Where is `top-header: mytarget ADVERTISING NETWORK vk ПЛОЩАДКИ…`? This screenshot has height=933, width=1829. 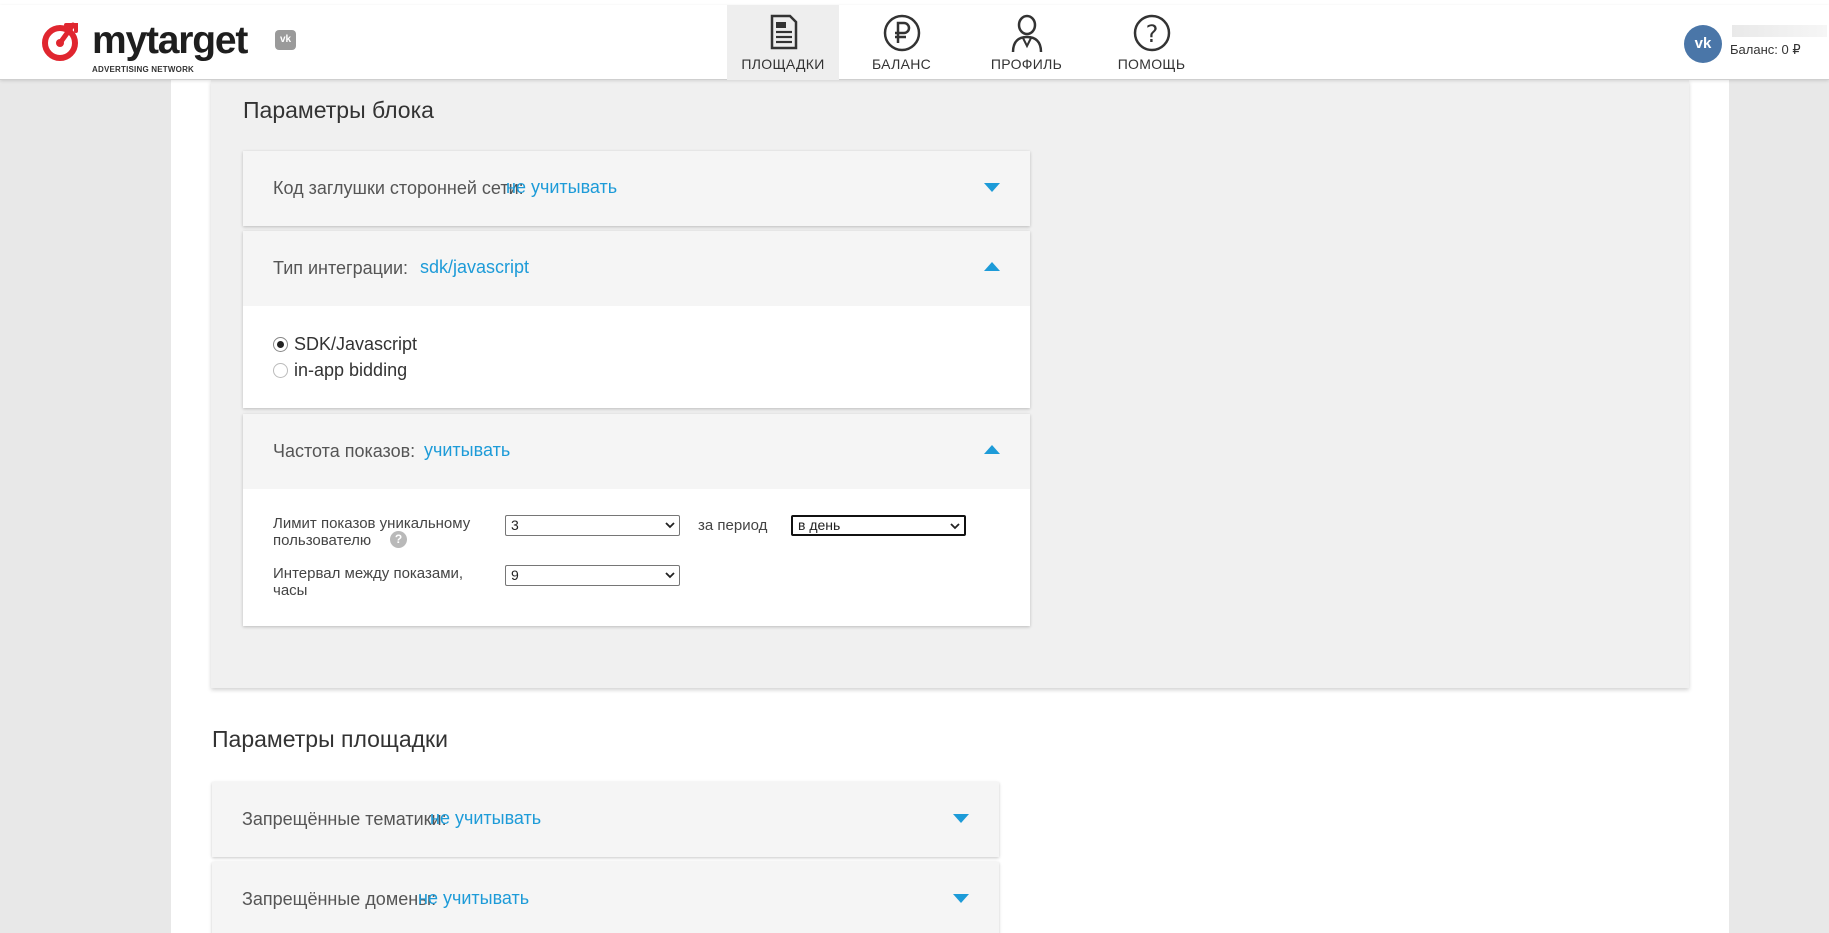 top-header: mytarget ADVERTISING NETWORK vk ПЛОЩАДКИ… is located at coordinates (914, 42).